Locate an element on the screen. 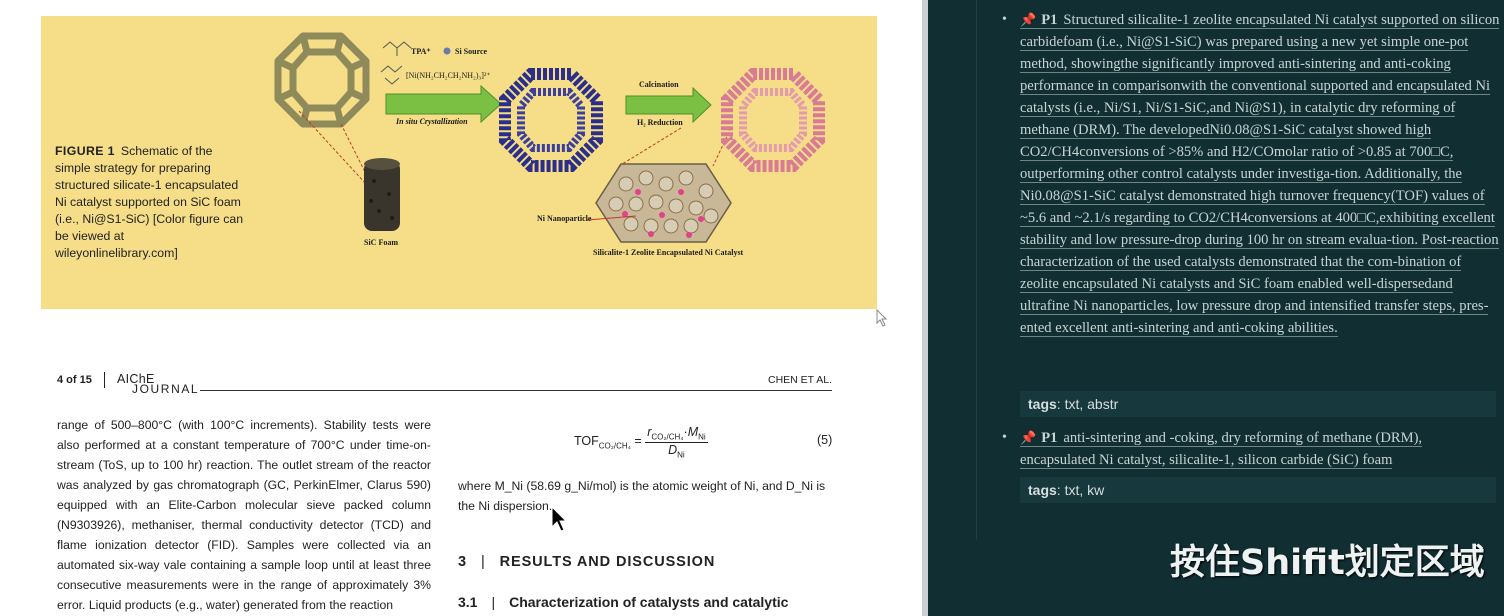 This screenshot has width=1504, height=616. mouse-cursor-icon is located at coordinates (559, 519).